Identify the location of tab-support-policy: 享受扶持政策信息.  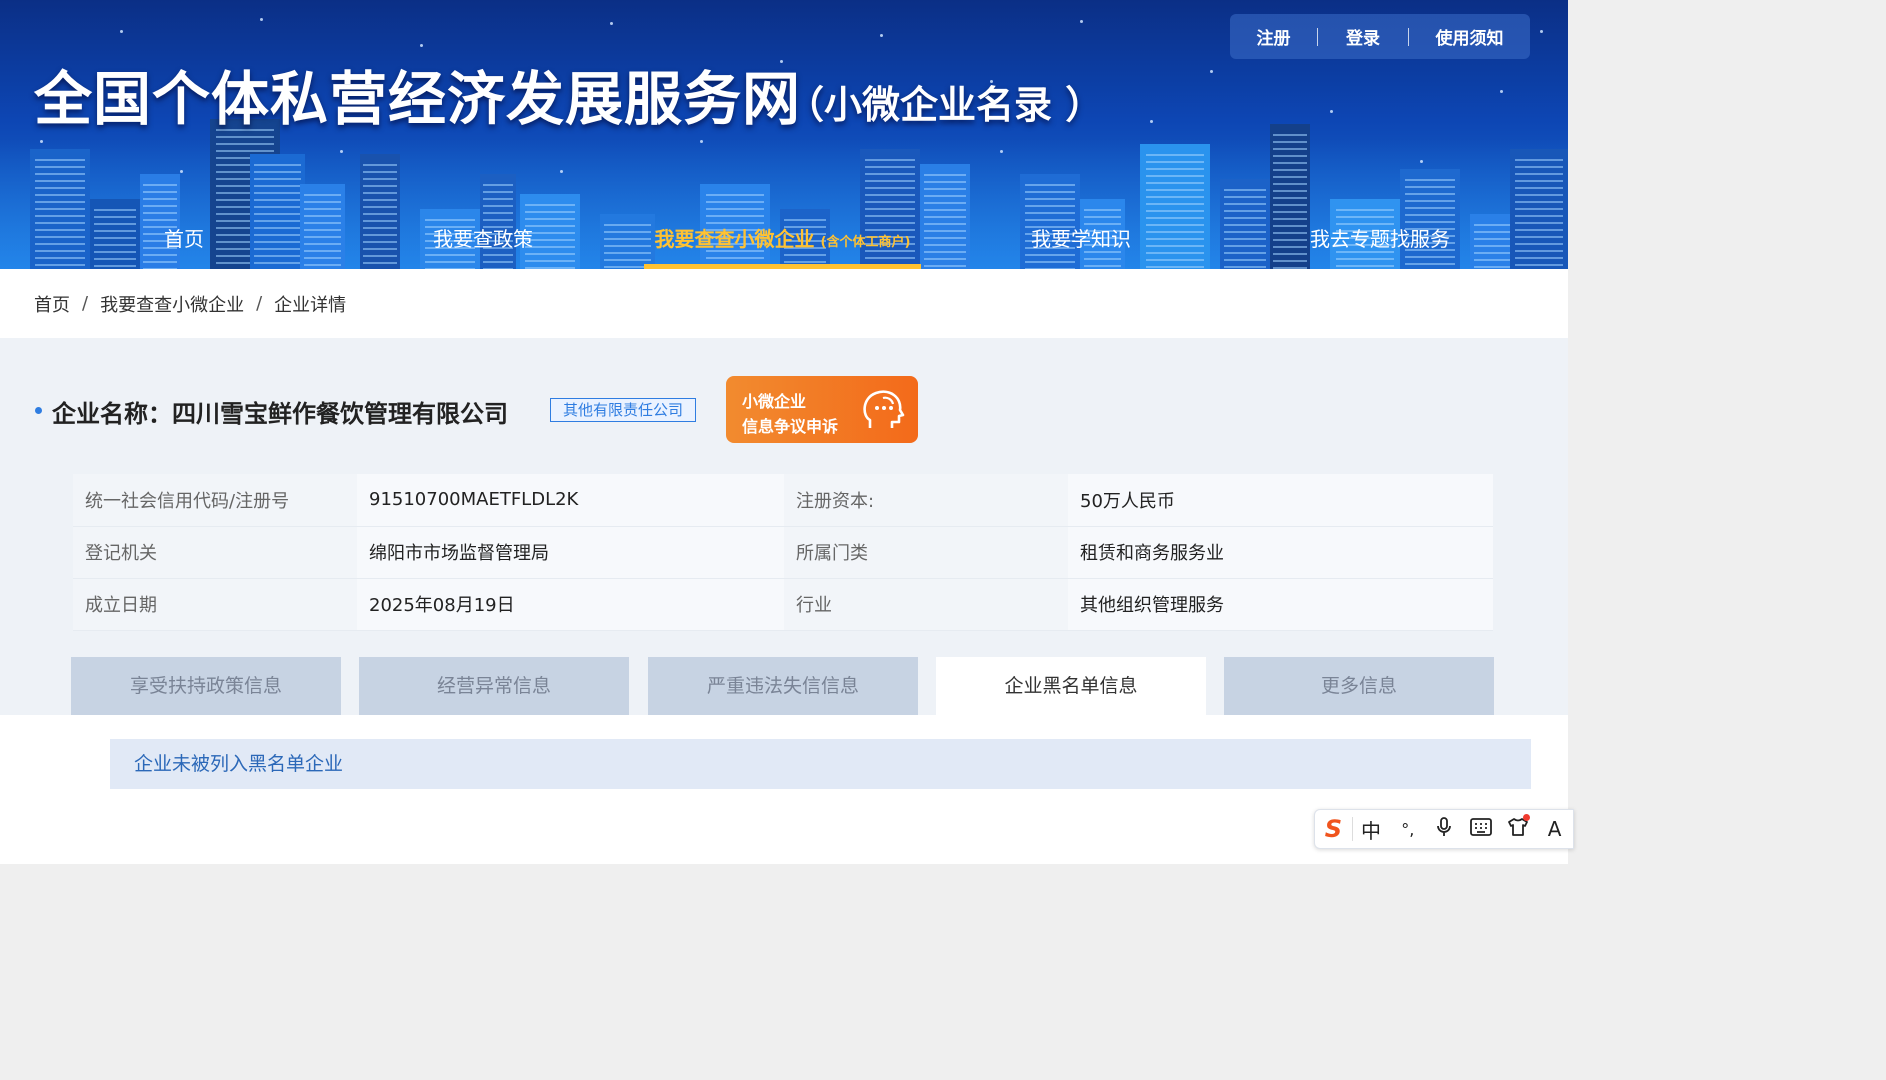
(206, 686).